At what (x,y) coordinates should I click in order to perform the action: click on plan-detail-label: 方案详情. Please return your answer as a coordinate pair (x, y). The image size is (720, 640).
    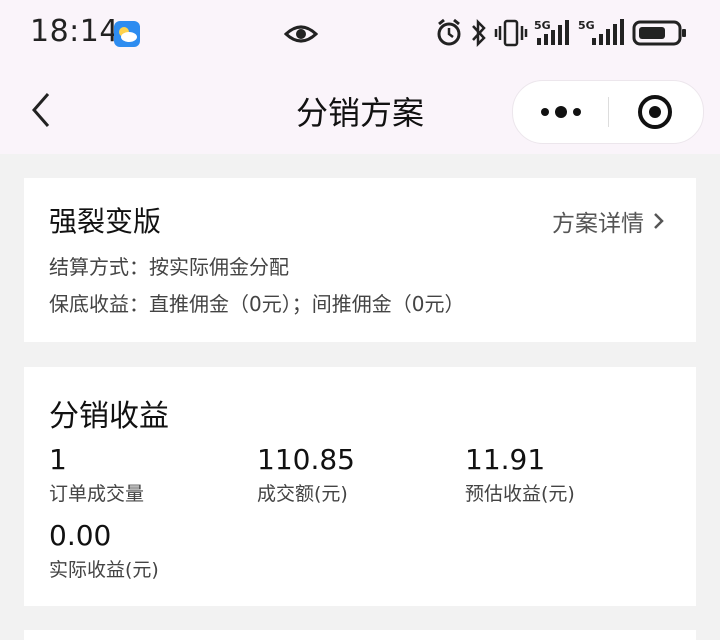
    Looking at the image, I should click on (598, 224).